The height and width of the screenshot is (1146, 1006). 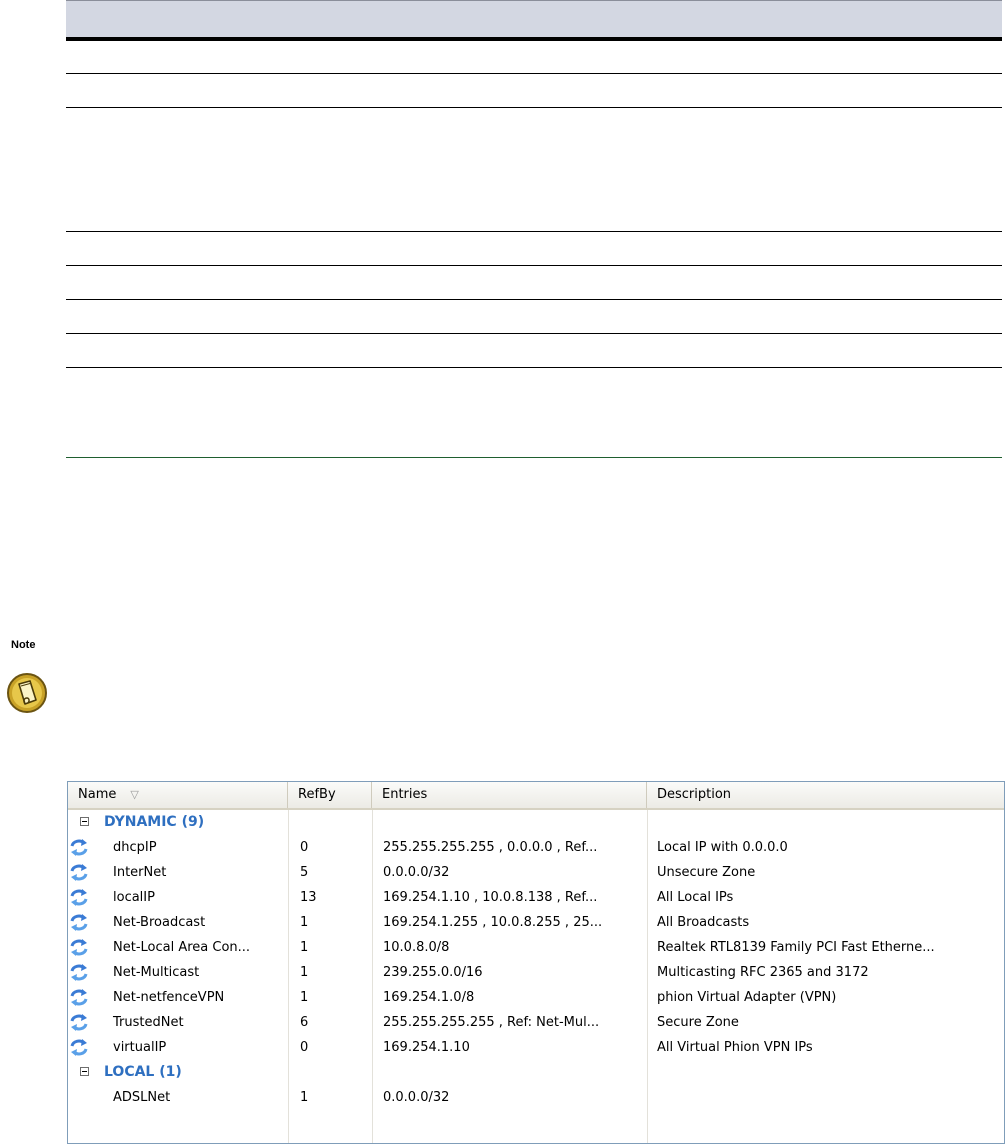 I want to click on name-cell: Net-Broadcast, so click(x=178, y=922).